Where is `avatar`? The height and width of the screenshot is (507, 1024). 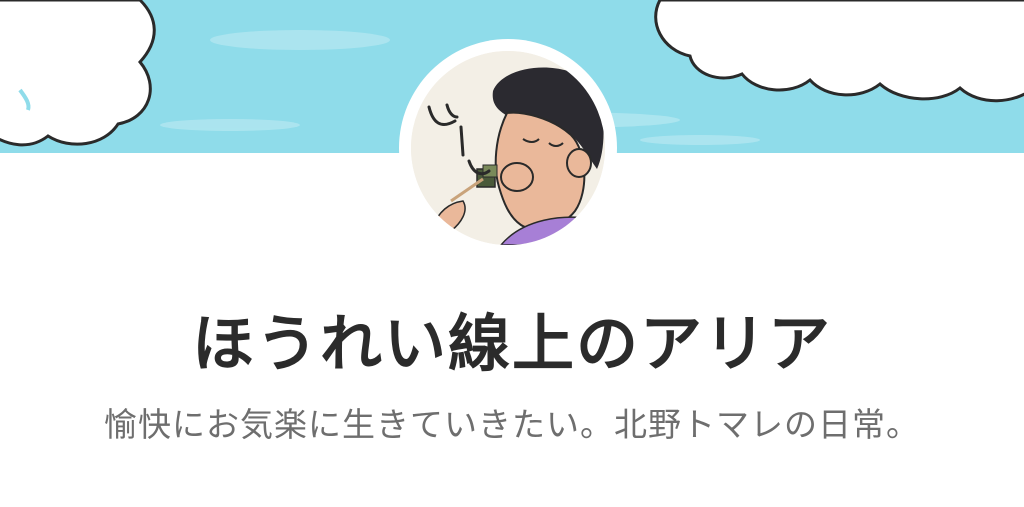
avatar is located at coordinates (508, 148).